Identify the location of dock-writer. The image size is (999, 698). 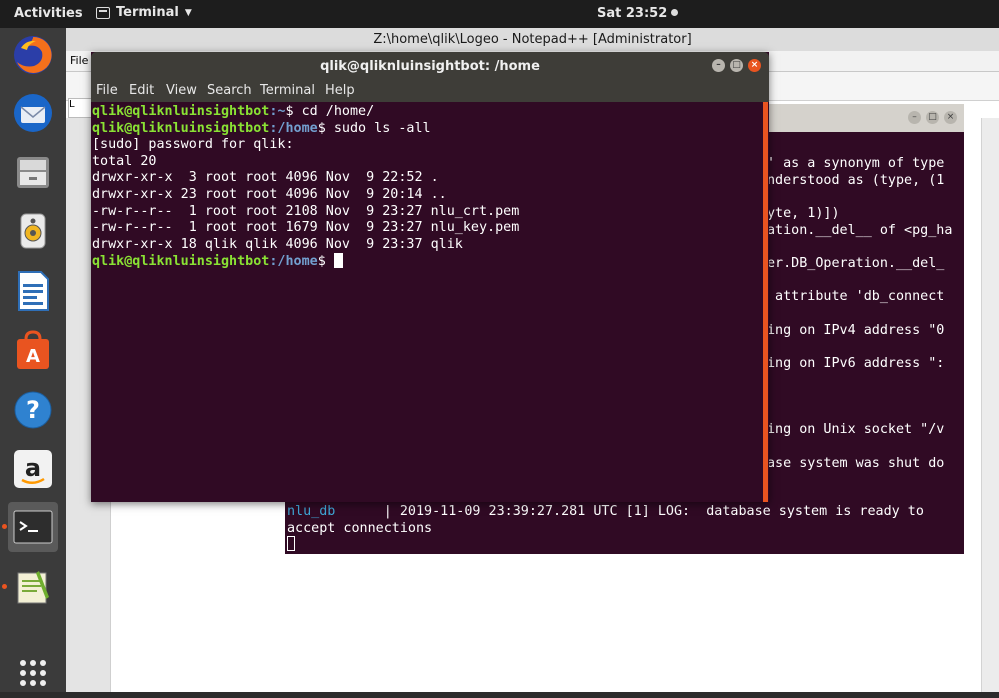
(33, 291).